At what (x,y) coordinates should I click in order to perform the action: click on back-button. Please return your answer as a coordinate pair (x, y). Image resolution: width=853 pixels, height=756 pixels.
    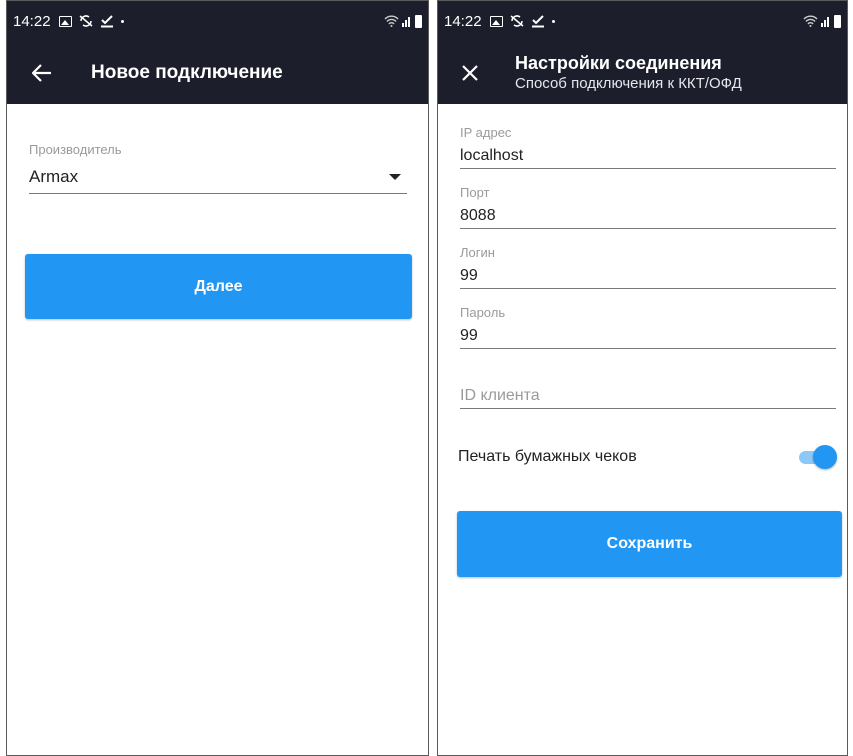
    Looking at the image, I should click on (42, 73).